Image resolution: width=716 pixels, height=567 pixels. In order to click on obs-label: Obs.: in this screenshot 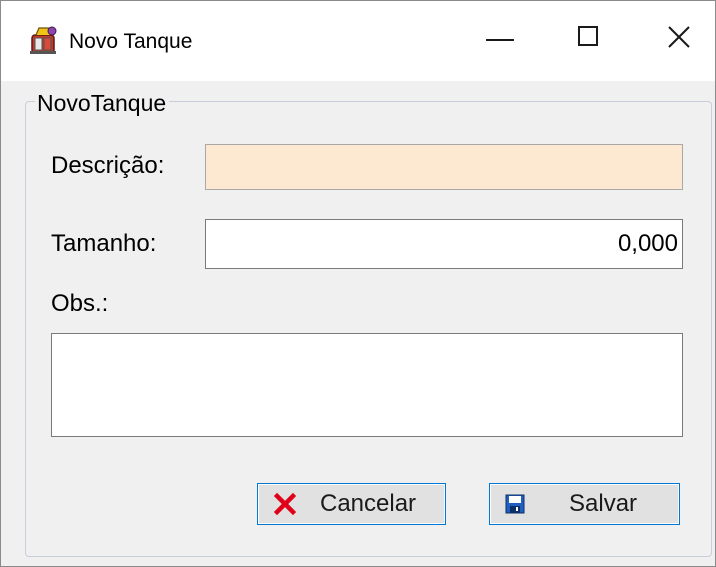, I will do `click(80, 303)`.